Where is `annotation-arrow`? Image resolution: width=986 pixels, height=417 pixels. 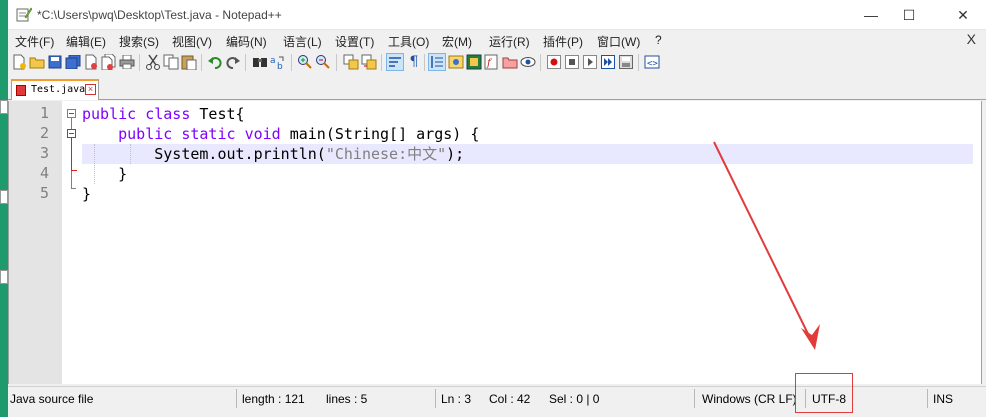
annotation-arrow is located at coordinates (766, 245).